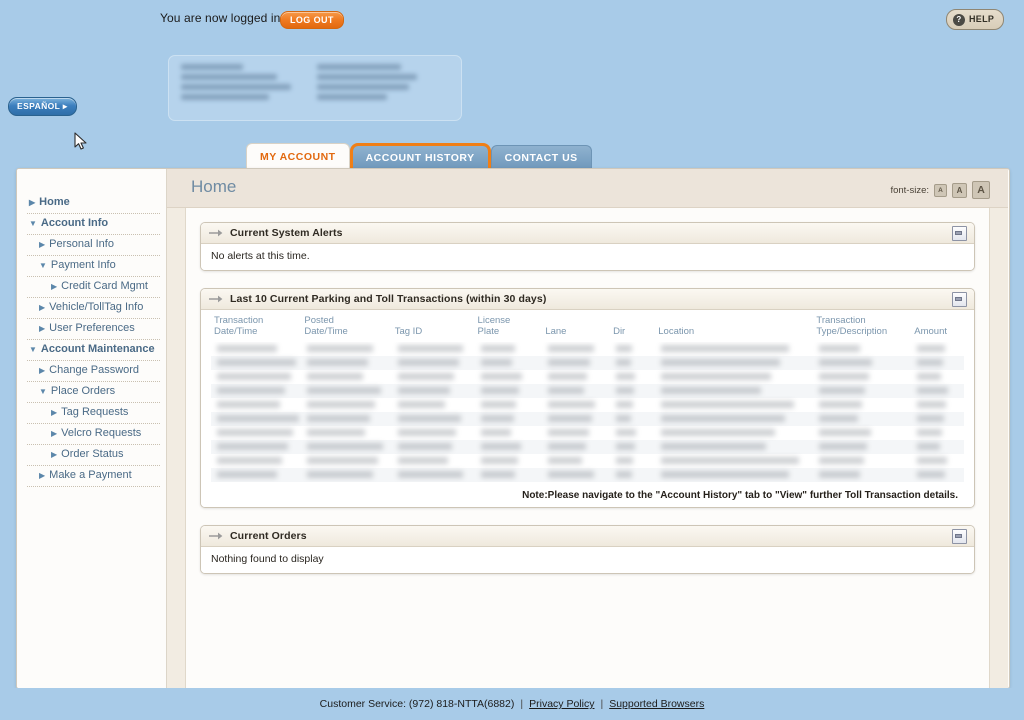 The height and width of the screenshot is (720, 1024). What do you see at coordinates (959, 190) in the screenshot?
I see `font-size-medium-button: A` at bounding box center [959, 190].